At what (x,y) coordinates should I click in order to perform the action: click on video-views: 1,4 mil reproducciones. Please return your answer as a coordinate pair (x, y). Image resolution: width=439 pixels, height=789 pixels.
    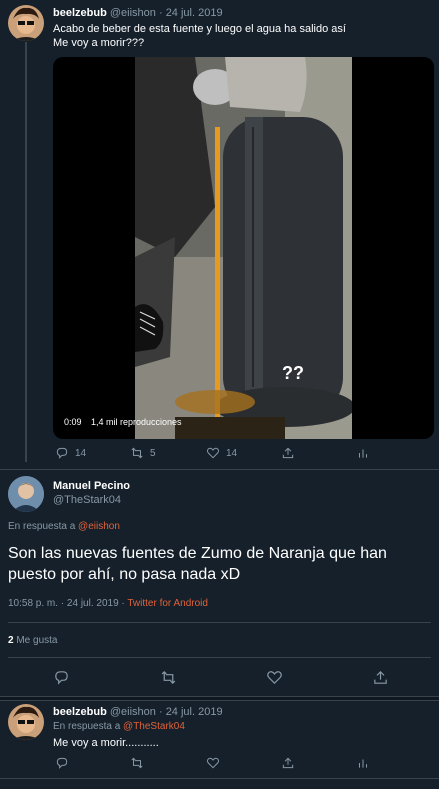
    Looking at the image, I should click on (136, 422).